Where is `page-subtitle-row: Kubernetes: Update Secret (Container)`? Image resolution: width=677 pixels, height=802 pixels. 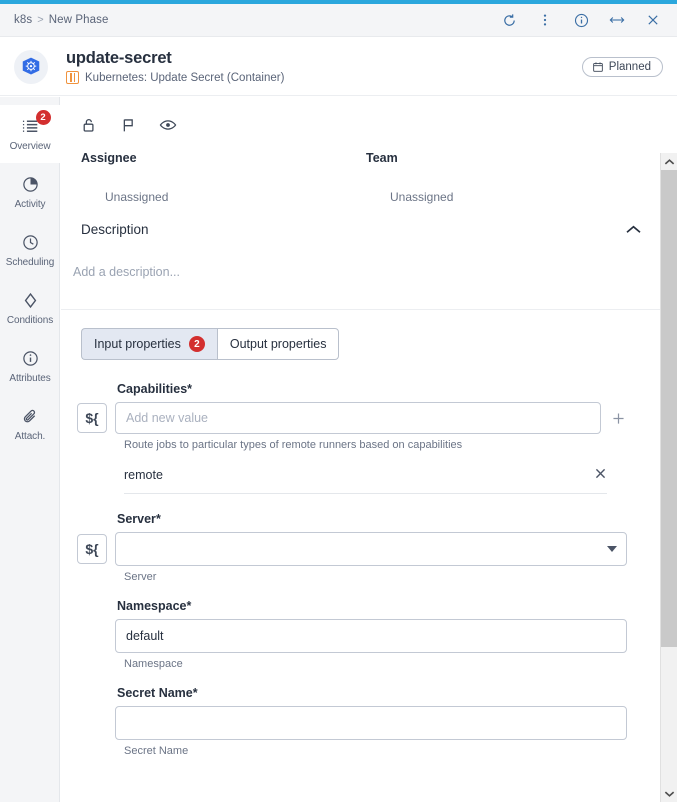 page-subtitle-row: Kubernetes: Update Secret (Container) is located at coordinates (175, 77).